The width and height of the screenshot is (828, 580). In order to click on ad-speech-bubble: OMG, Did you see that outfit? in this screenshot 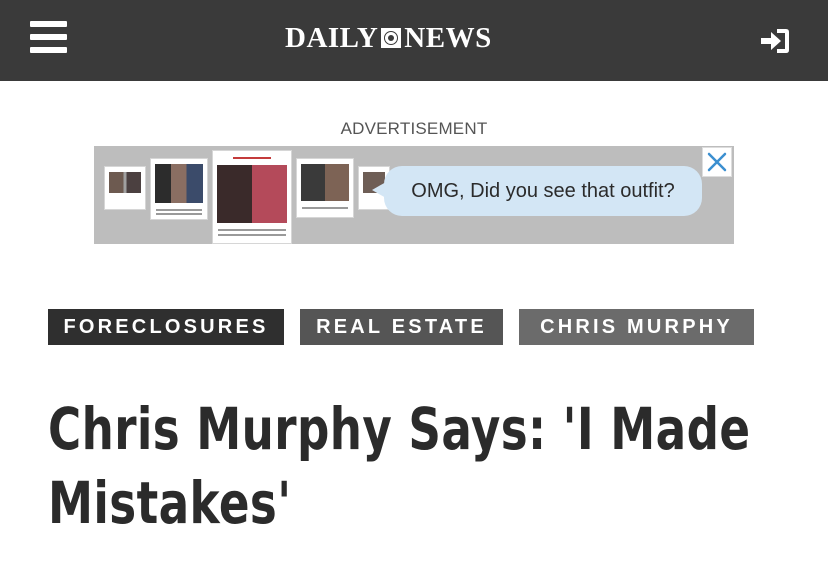, I will do `click(537, 191)`.